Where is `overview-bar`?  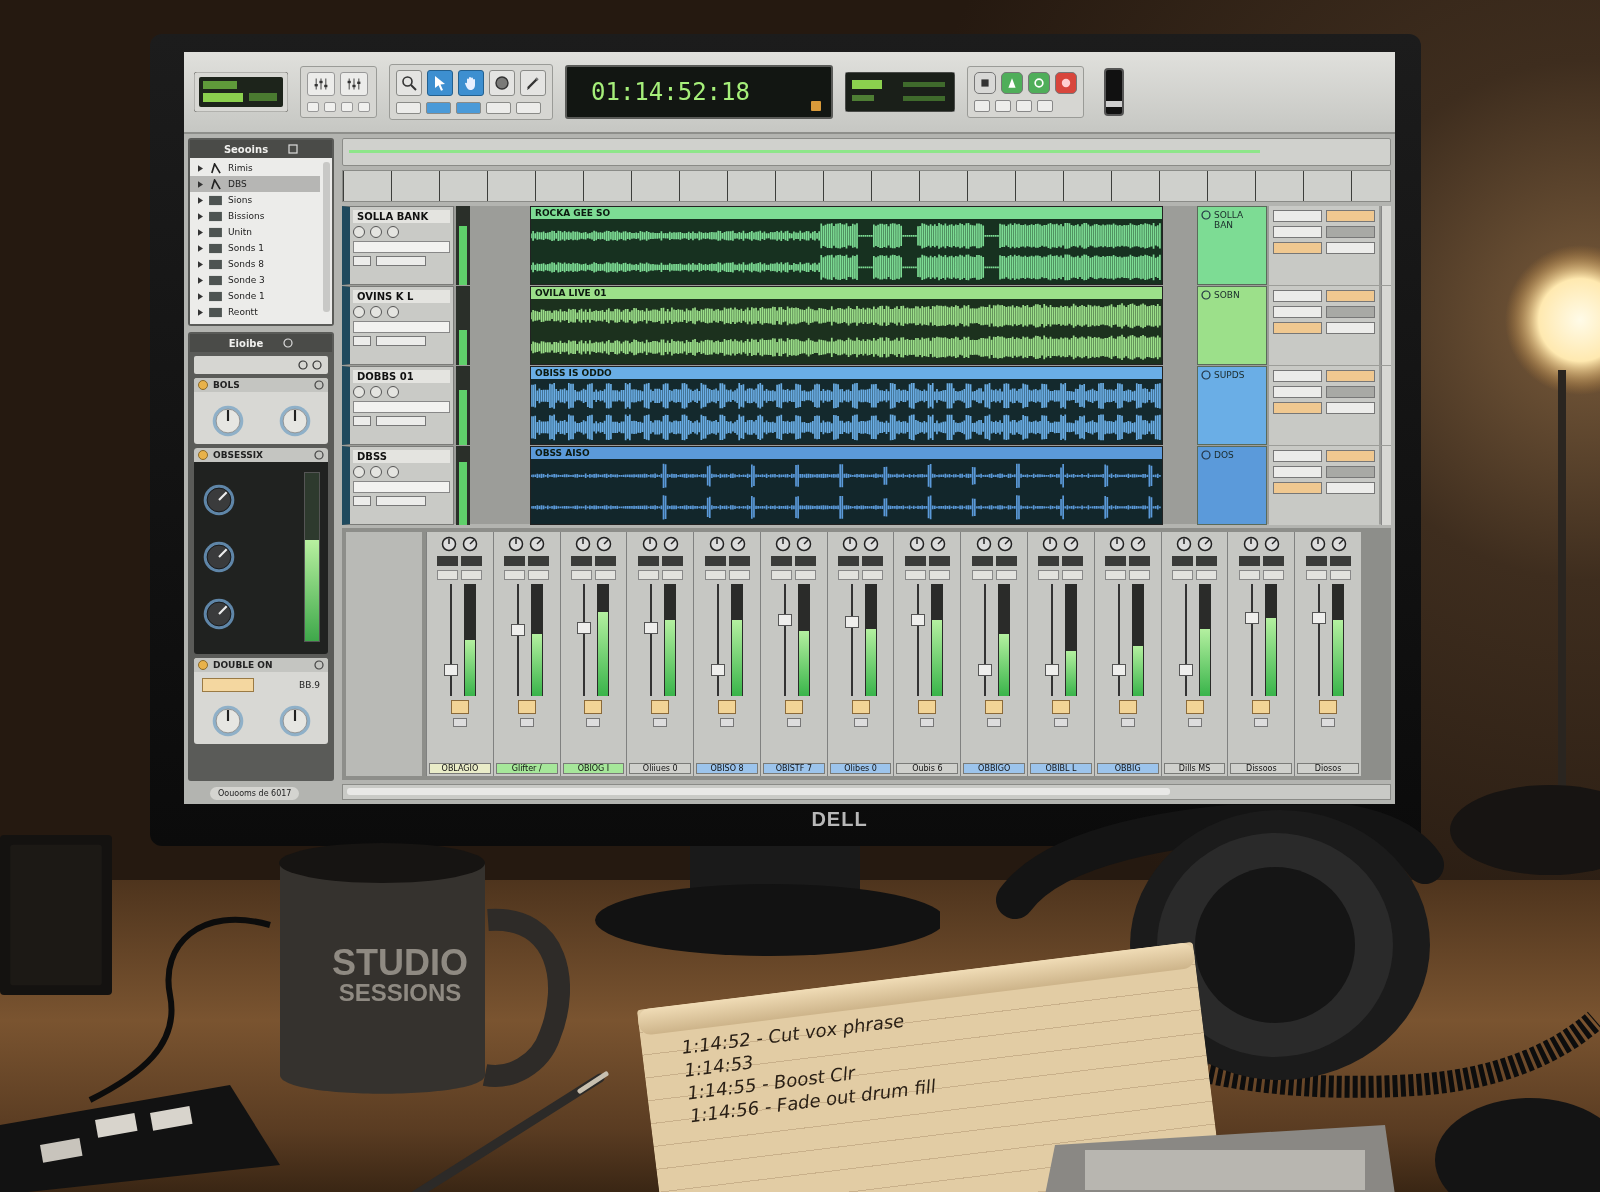
overview-bar is located at coordinates (866, 152).